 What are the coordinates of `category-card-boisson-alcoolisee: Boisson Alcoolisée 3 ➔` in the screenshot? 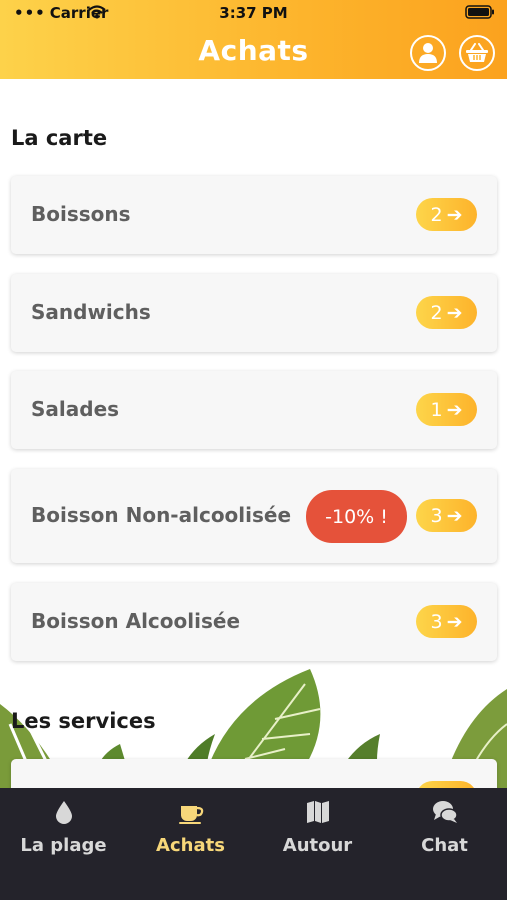 It's located at (254, 622).